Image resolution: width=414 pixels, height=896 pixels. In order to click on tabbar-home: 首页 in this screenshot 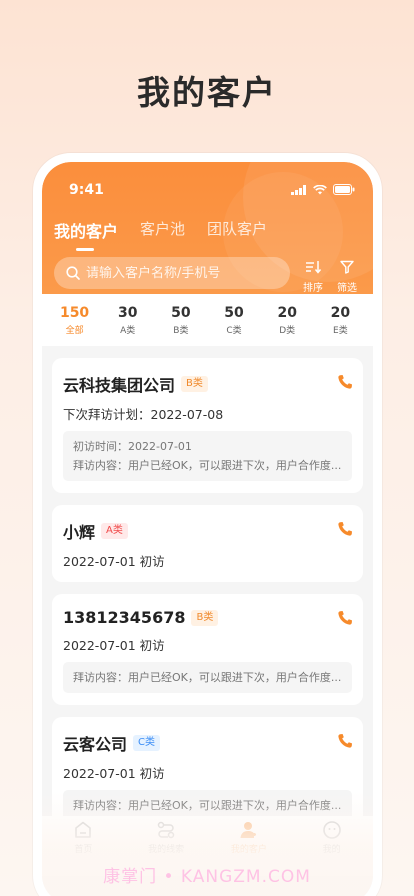, I will do `click(83, 837)`.